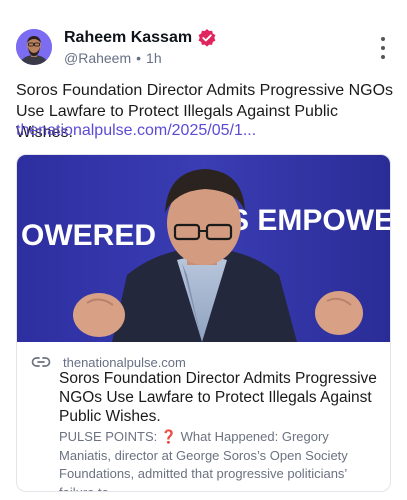 The image size is (407, 500). What do you see at coordinates (383, 39) in the screenshot?
I see `more-vertical-icon` at bounding box center [383, 39].